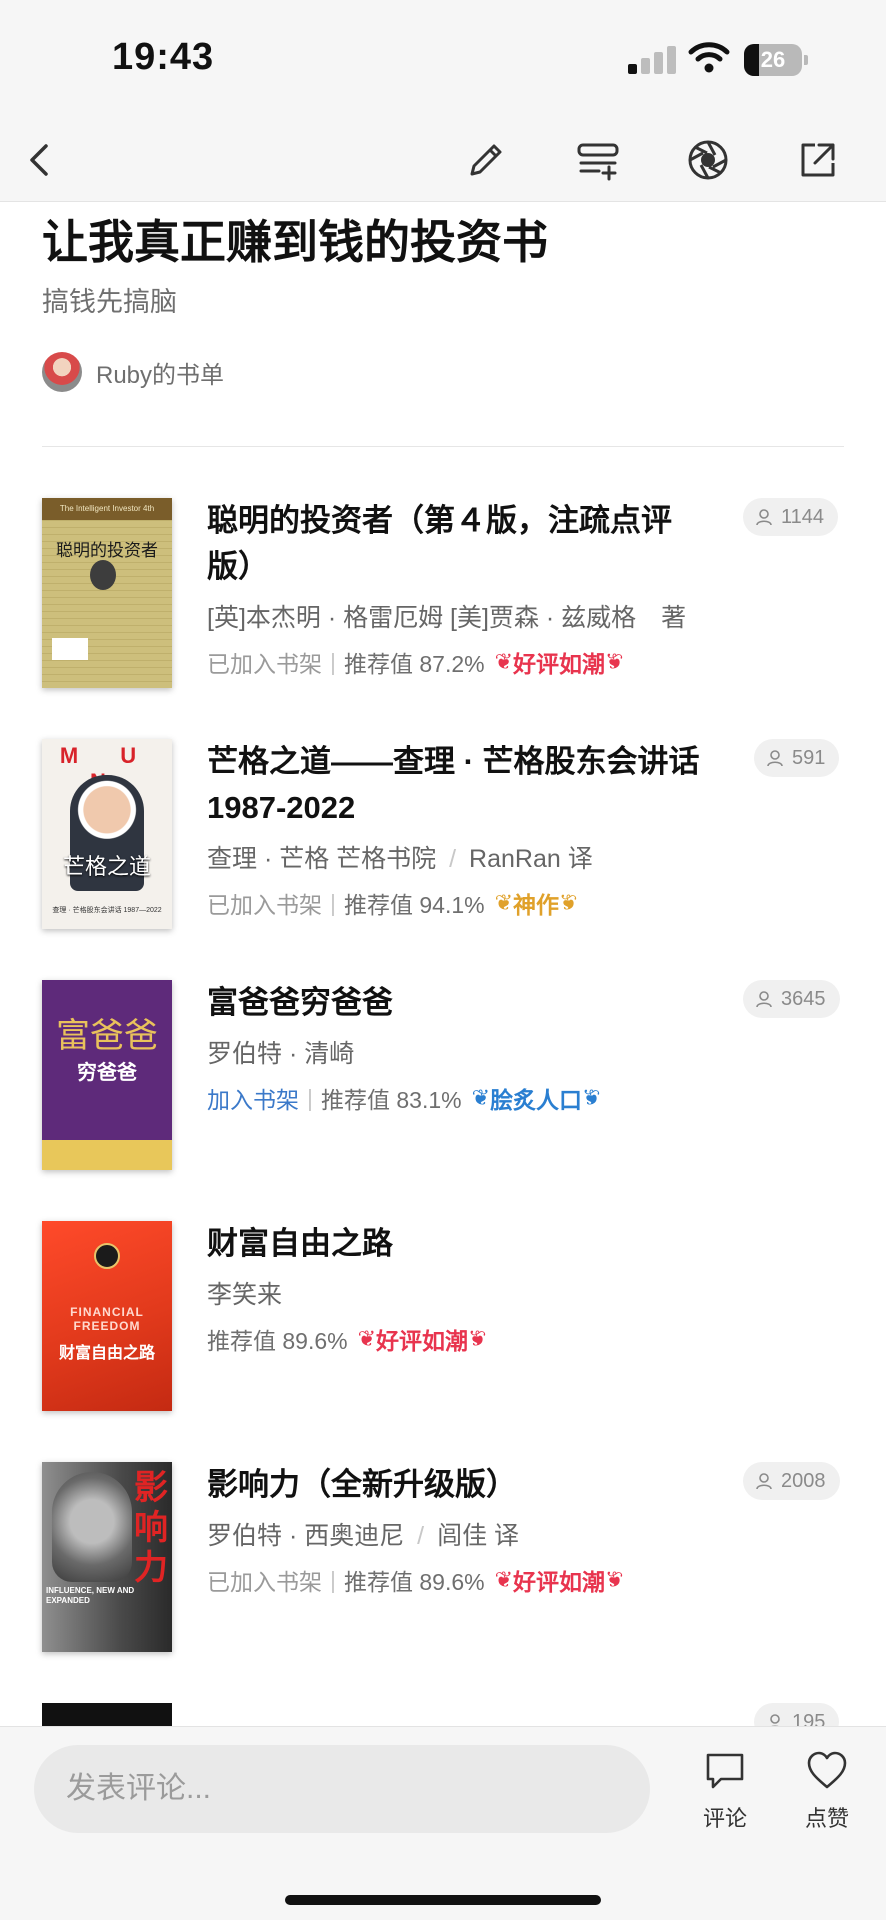 The height and width of the screenshot is (1920, 886). I want to click on edit-button, so click(486, 160).